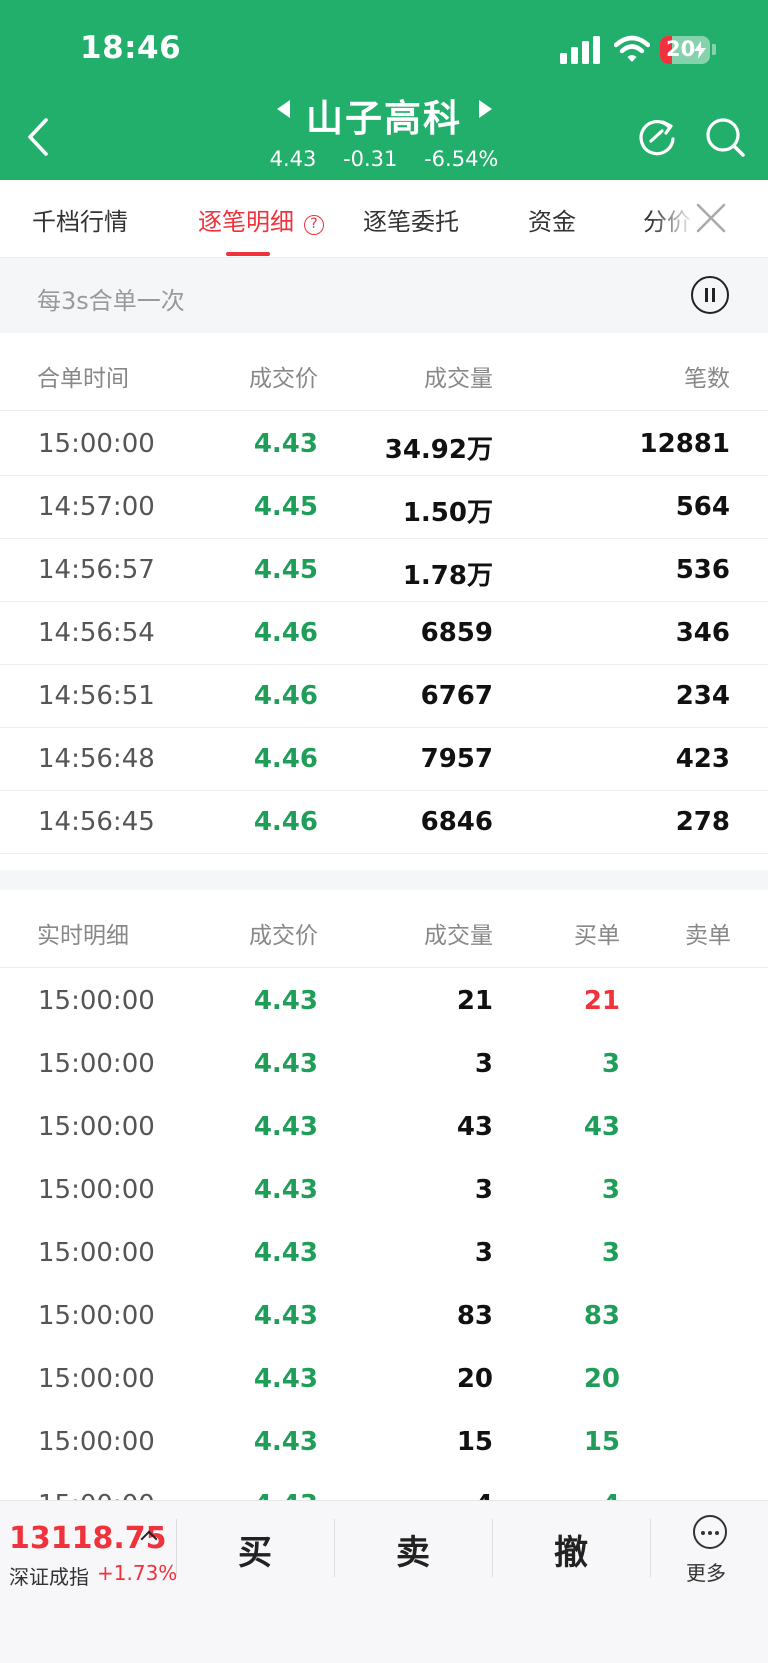  Describe the element at coordinates (384, 1379) in the screenshot. I see `table-row: 15:00:00 4.43 20 20` at that location.